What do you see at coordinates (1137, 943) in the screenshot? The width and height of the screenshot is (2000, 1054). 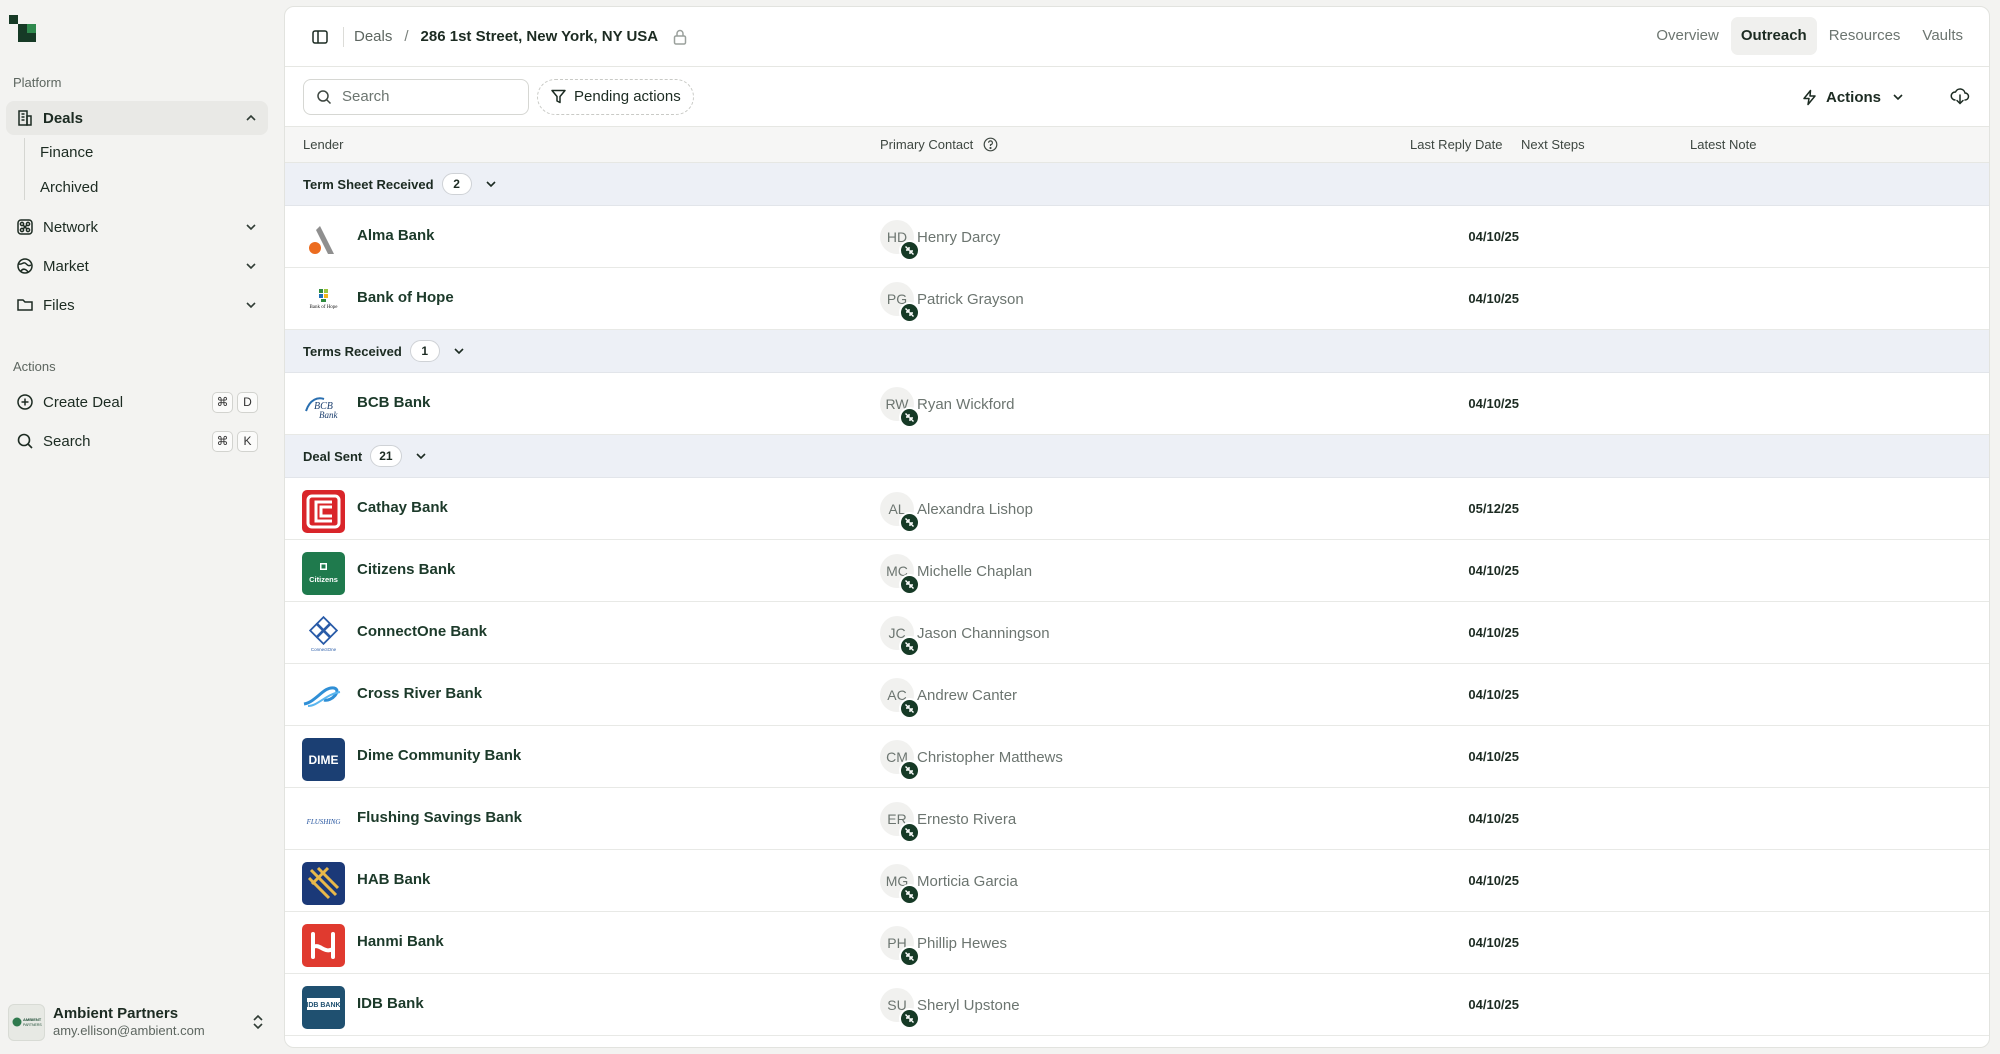 I see `table-row: Hanmi Bank PH Phillip Hewes 04/10/25` at bounding box center [1137, 943].